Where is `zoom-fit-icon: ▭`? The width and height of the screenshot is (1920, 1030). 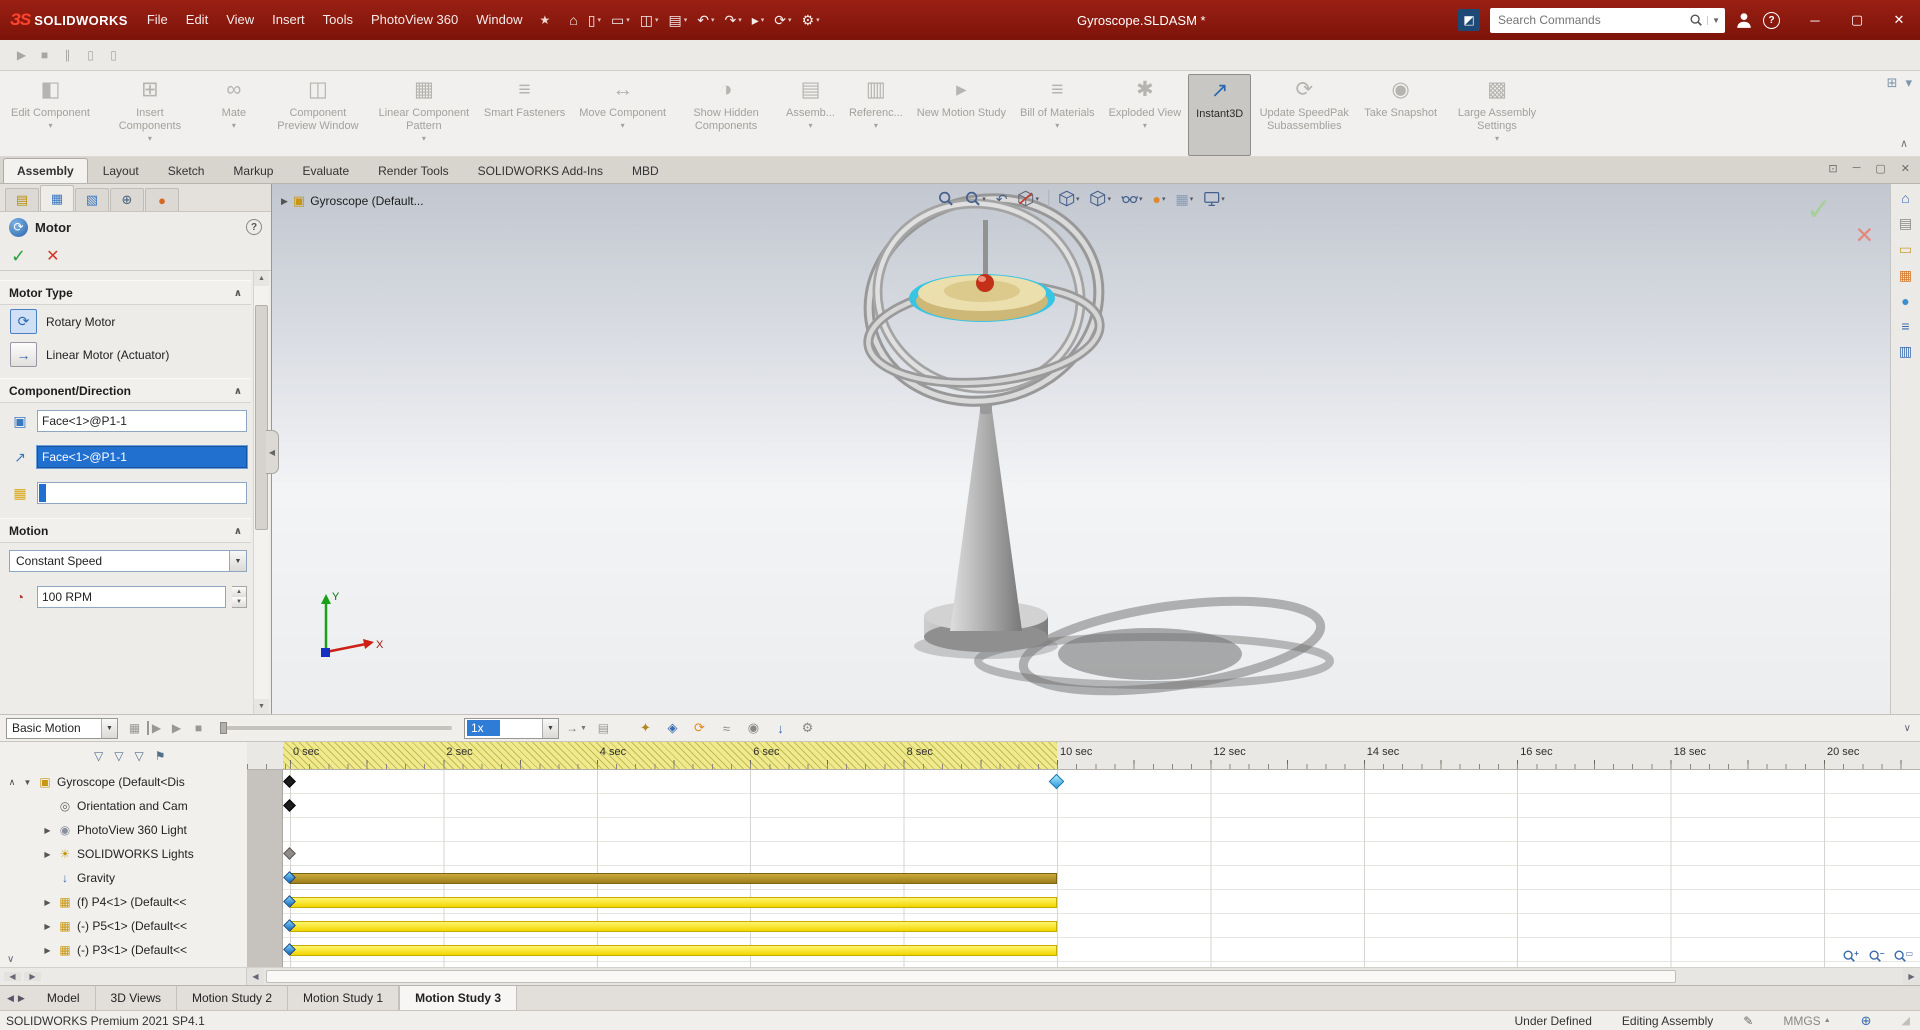
zoom-fit-icon: ▭ is located at coordinates (1903, 956).